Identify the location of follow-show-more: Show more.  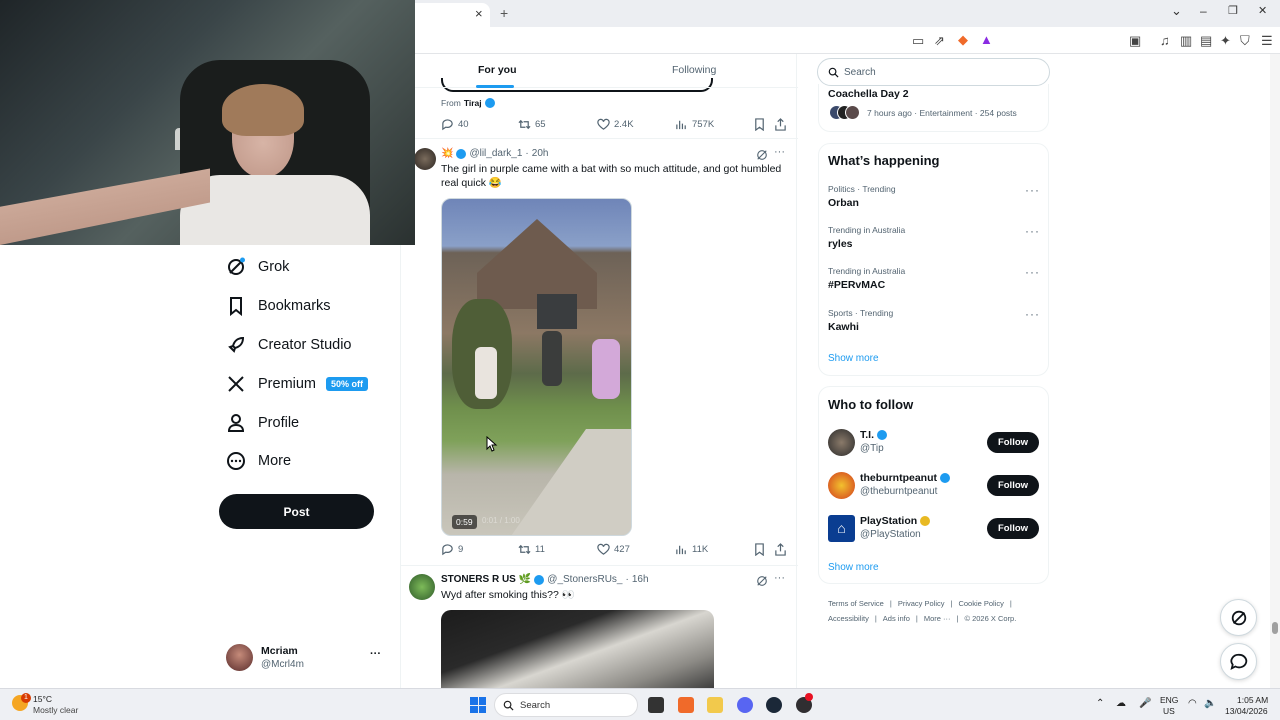
(853, 567).